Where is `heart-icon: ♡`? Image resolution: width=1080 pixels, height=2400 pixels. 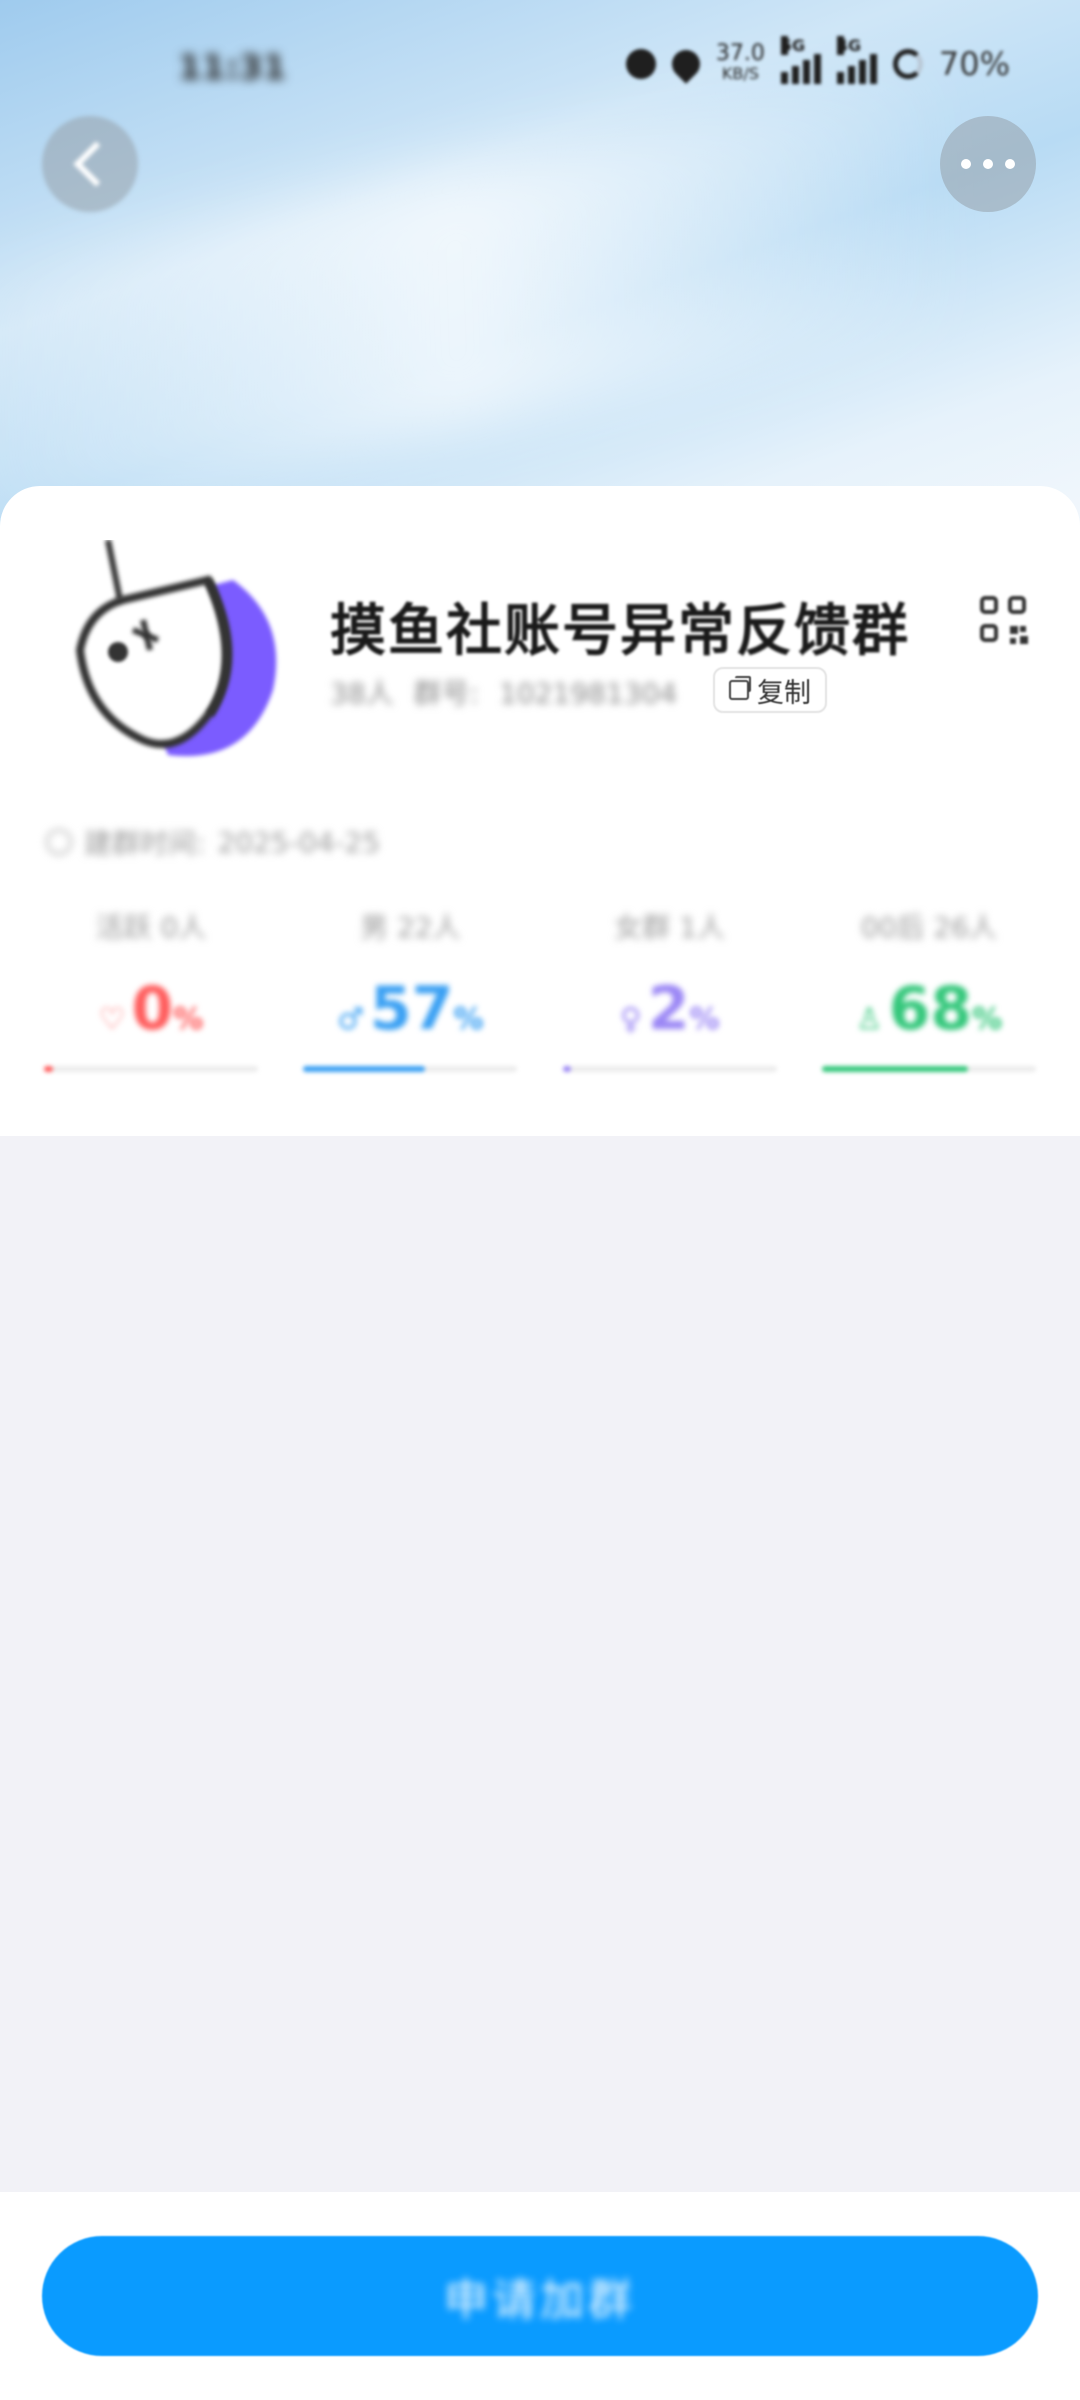
heart-icon: ♡ is located at coordinates (112, 1019).